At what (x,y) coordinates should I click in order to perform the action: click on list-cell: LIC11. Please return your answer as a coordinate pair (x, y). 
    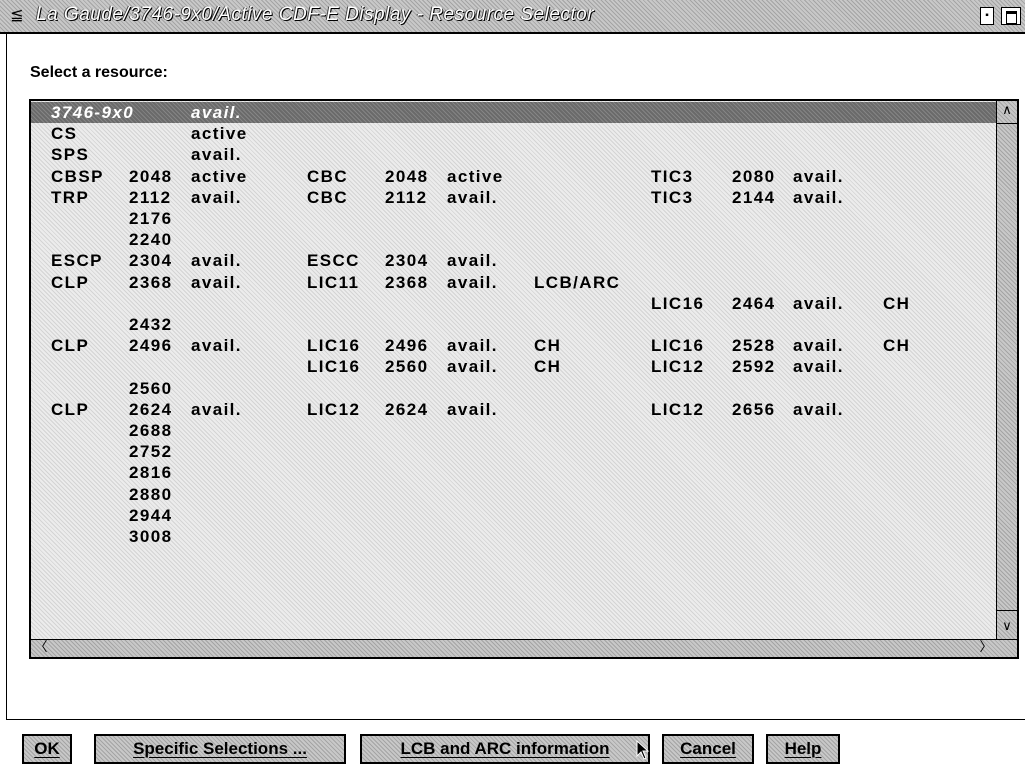
    Looking at the image, I should click on (333, 282).